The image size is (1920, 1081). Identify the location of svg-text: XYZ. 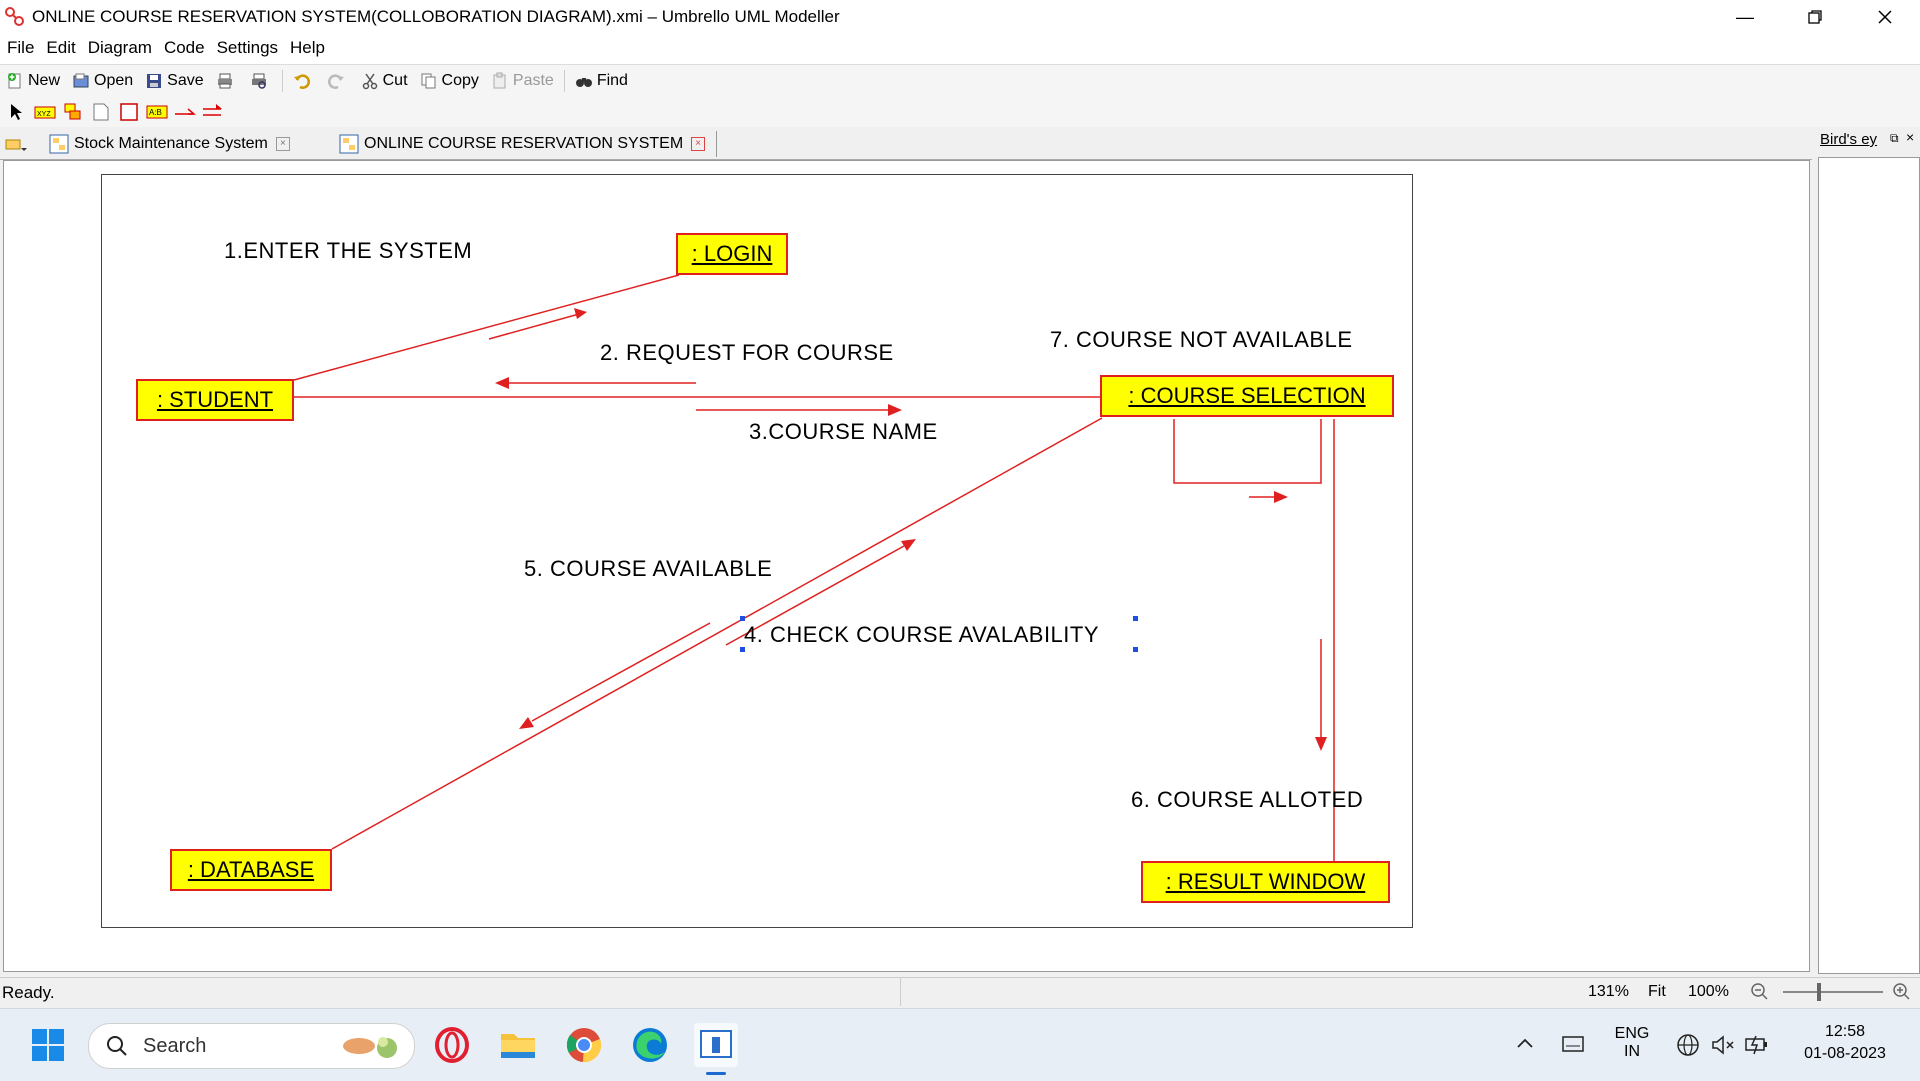
(44, 114).